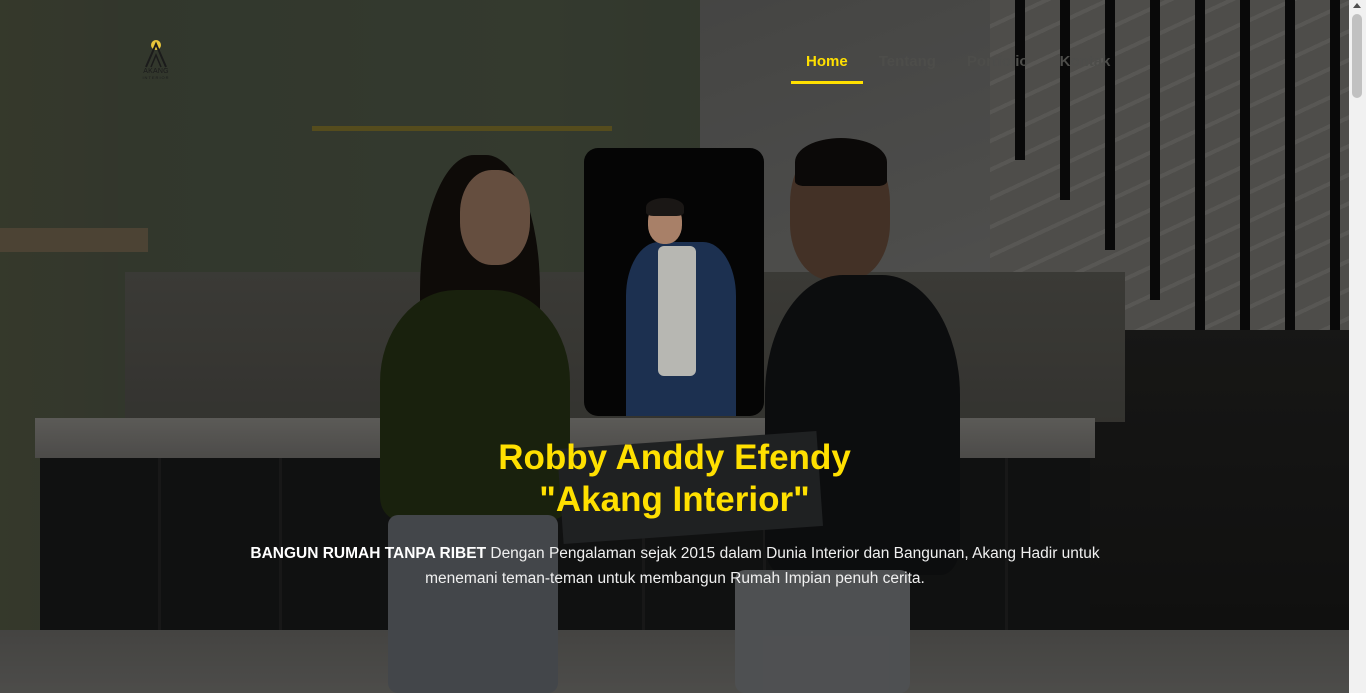 This screenshot has height=693, width=1366. What do you see at coordinates (156, 53) in the screenshot?
I see `logo-mark-icon` at bounding box center [156, 53].